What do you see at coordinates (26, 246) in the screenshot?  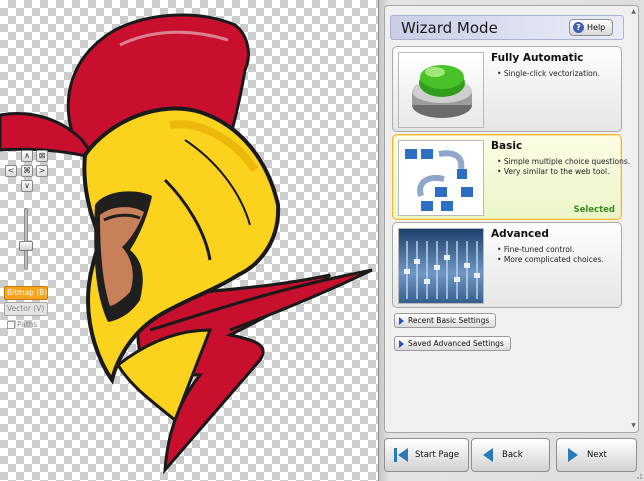 I see `zoom-slider-thumb` at bounding box center [26, 246].